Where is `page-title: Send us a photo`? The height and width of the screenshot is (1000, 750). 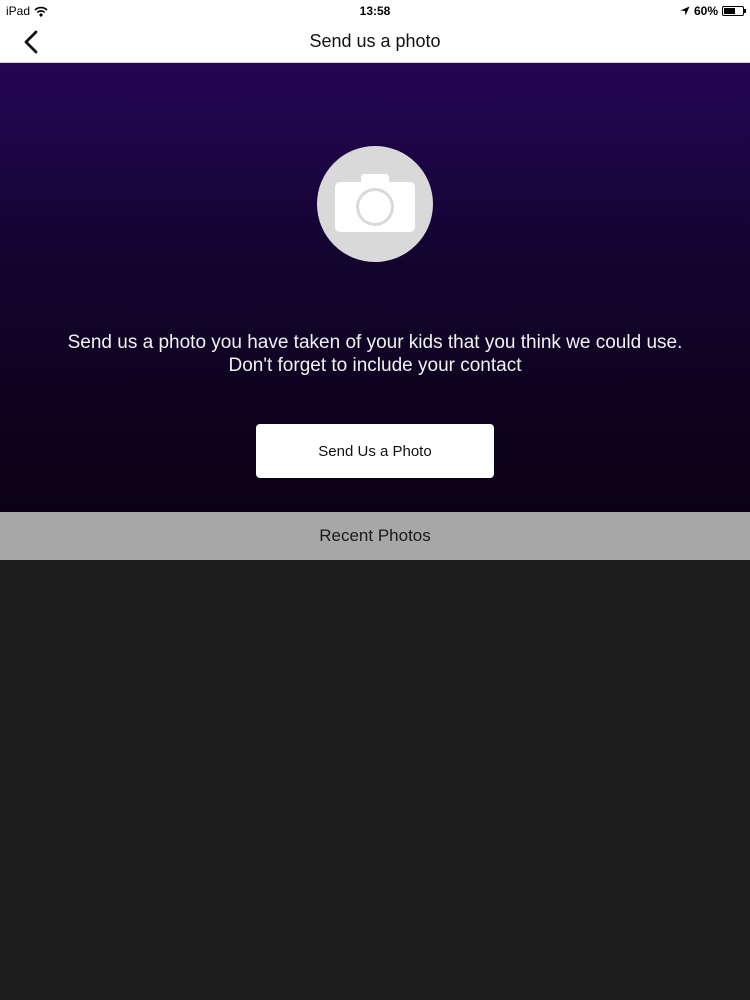
page-title: Send us a photo is located at coordinates (375, 41).